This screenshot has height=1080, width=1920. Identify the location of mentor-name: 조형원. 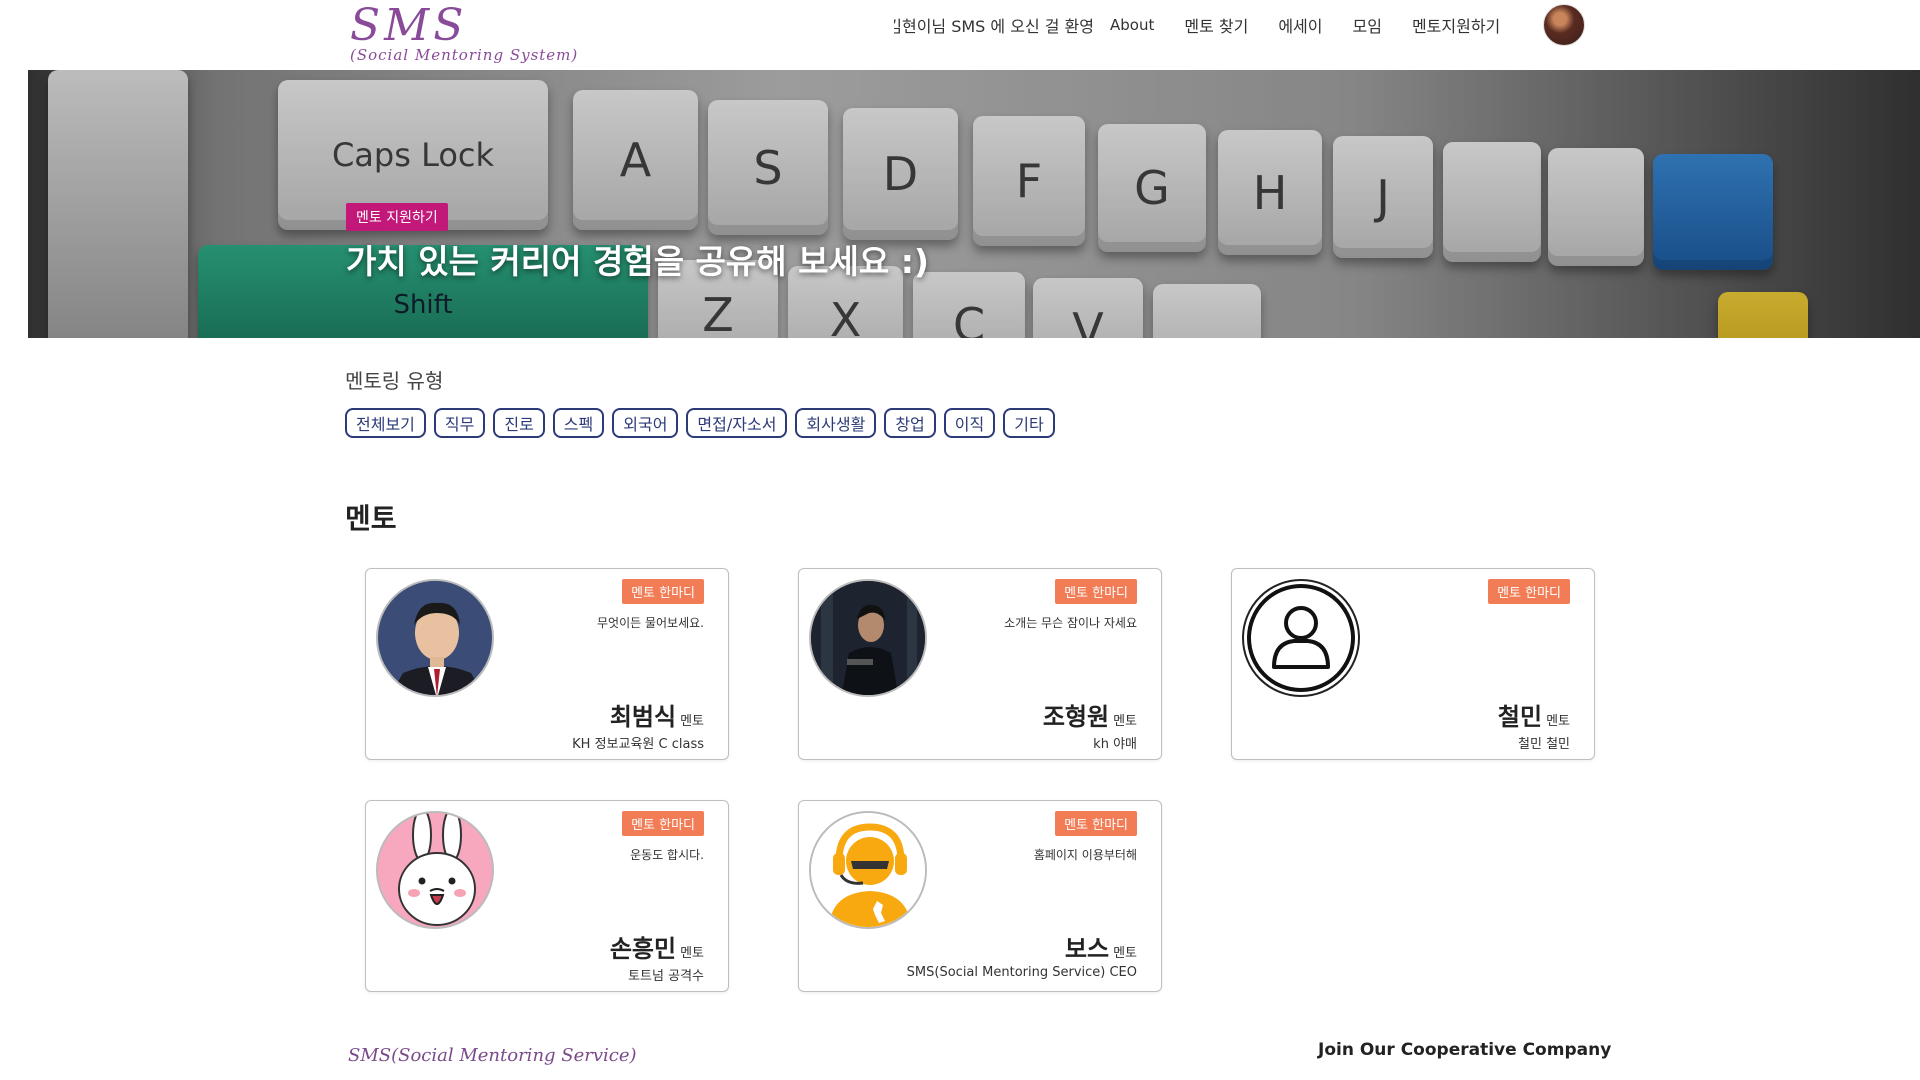
(1076, 717).